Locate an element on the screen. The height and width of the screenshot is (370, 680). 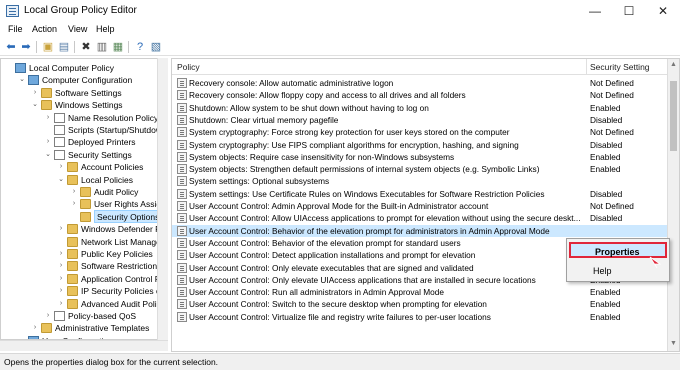
export-list-icon: ▦ is located at coordinates (118, 47).